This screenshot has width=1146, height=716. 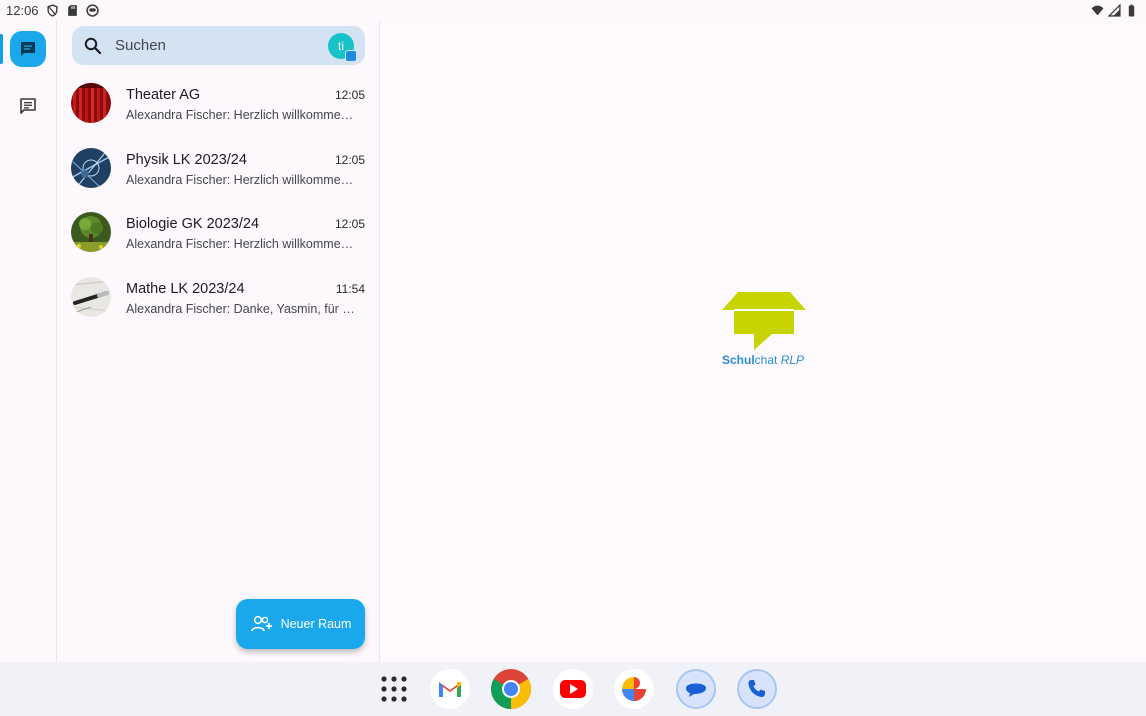 I want to click on google-photos-icon, so click(x=634, y=689).